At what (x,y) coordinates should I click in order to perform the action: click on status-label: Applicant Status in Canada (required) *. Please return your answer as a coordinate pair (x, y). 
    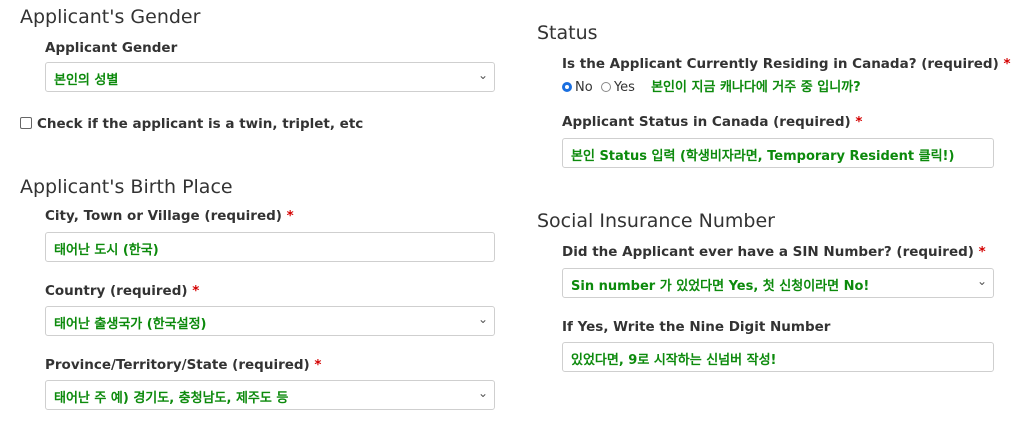
    Looking at the image, I should click on (712, 122).